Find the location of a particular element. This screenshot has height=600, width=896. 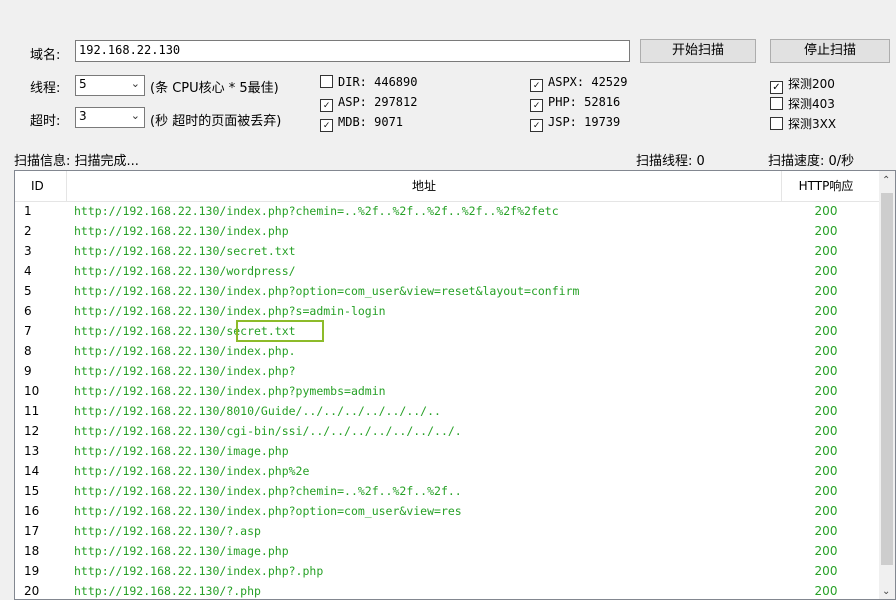

row-id: 9 is located at coordinates (28, 371).